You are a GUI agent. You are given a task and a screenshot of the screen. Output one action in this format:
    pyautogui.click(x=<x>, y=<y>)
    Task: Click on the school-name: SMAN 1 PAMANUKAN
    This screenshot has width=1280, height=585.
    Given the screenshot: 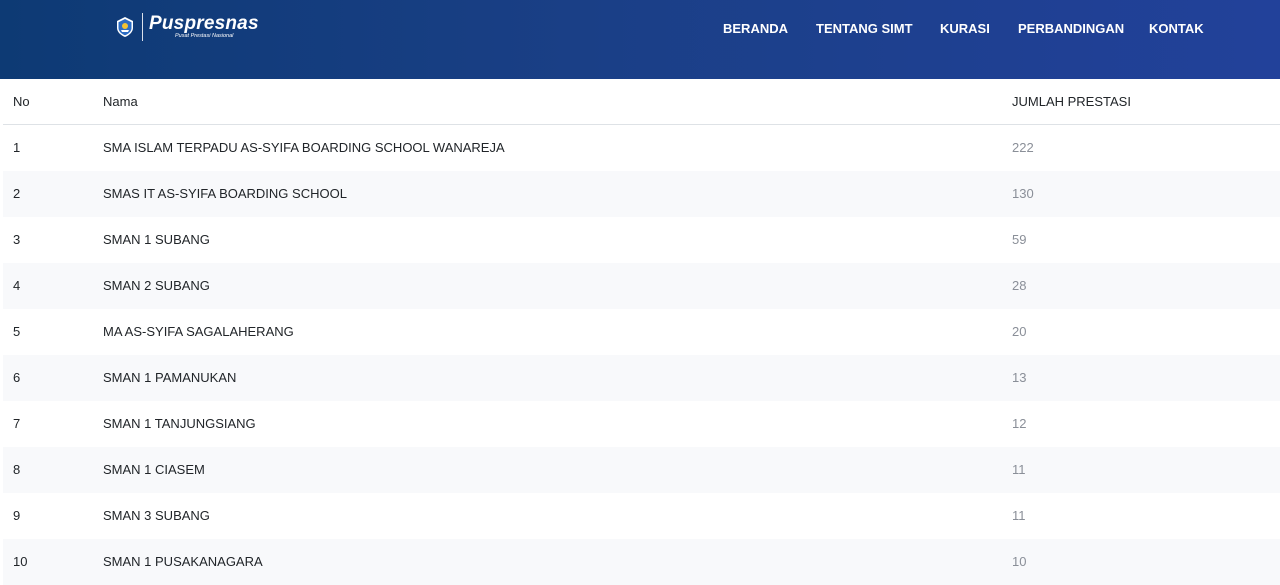 What is the action you would take?
    pyautogui.click(x=170, y=377)
    